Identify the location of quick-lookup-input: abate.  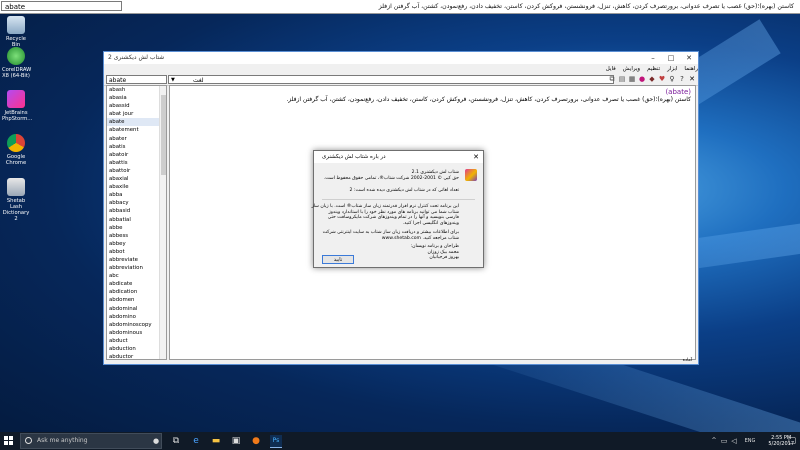
(61, 6).